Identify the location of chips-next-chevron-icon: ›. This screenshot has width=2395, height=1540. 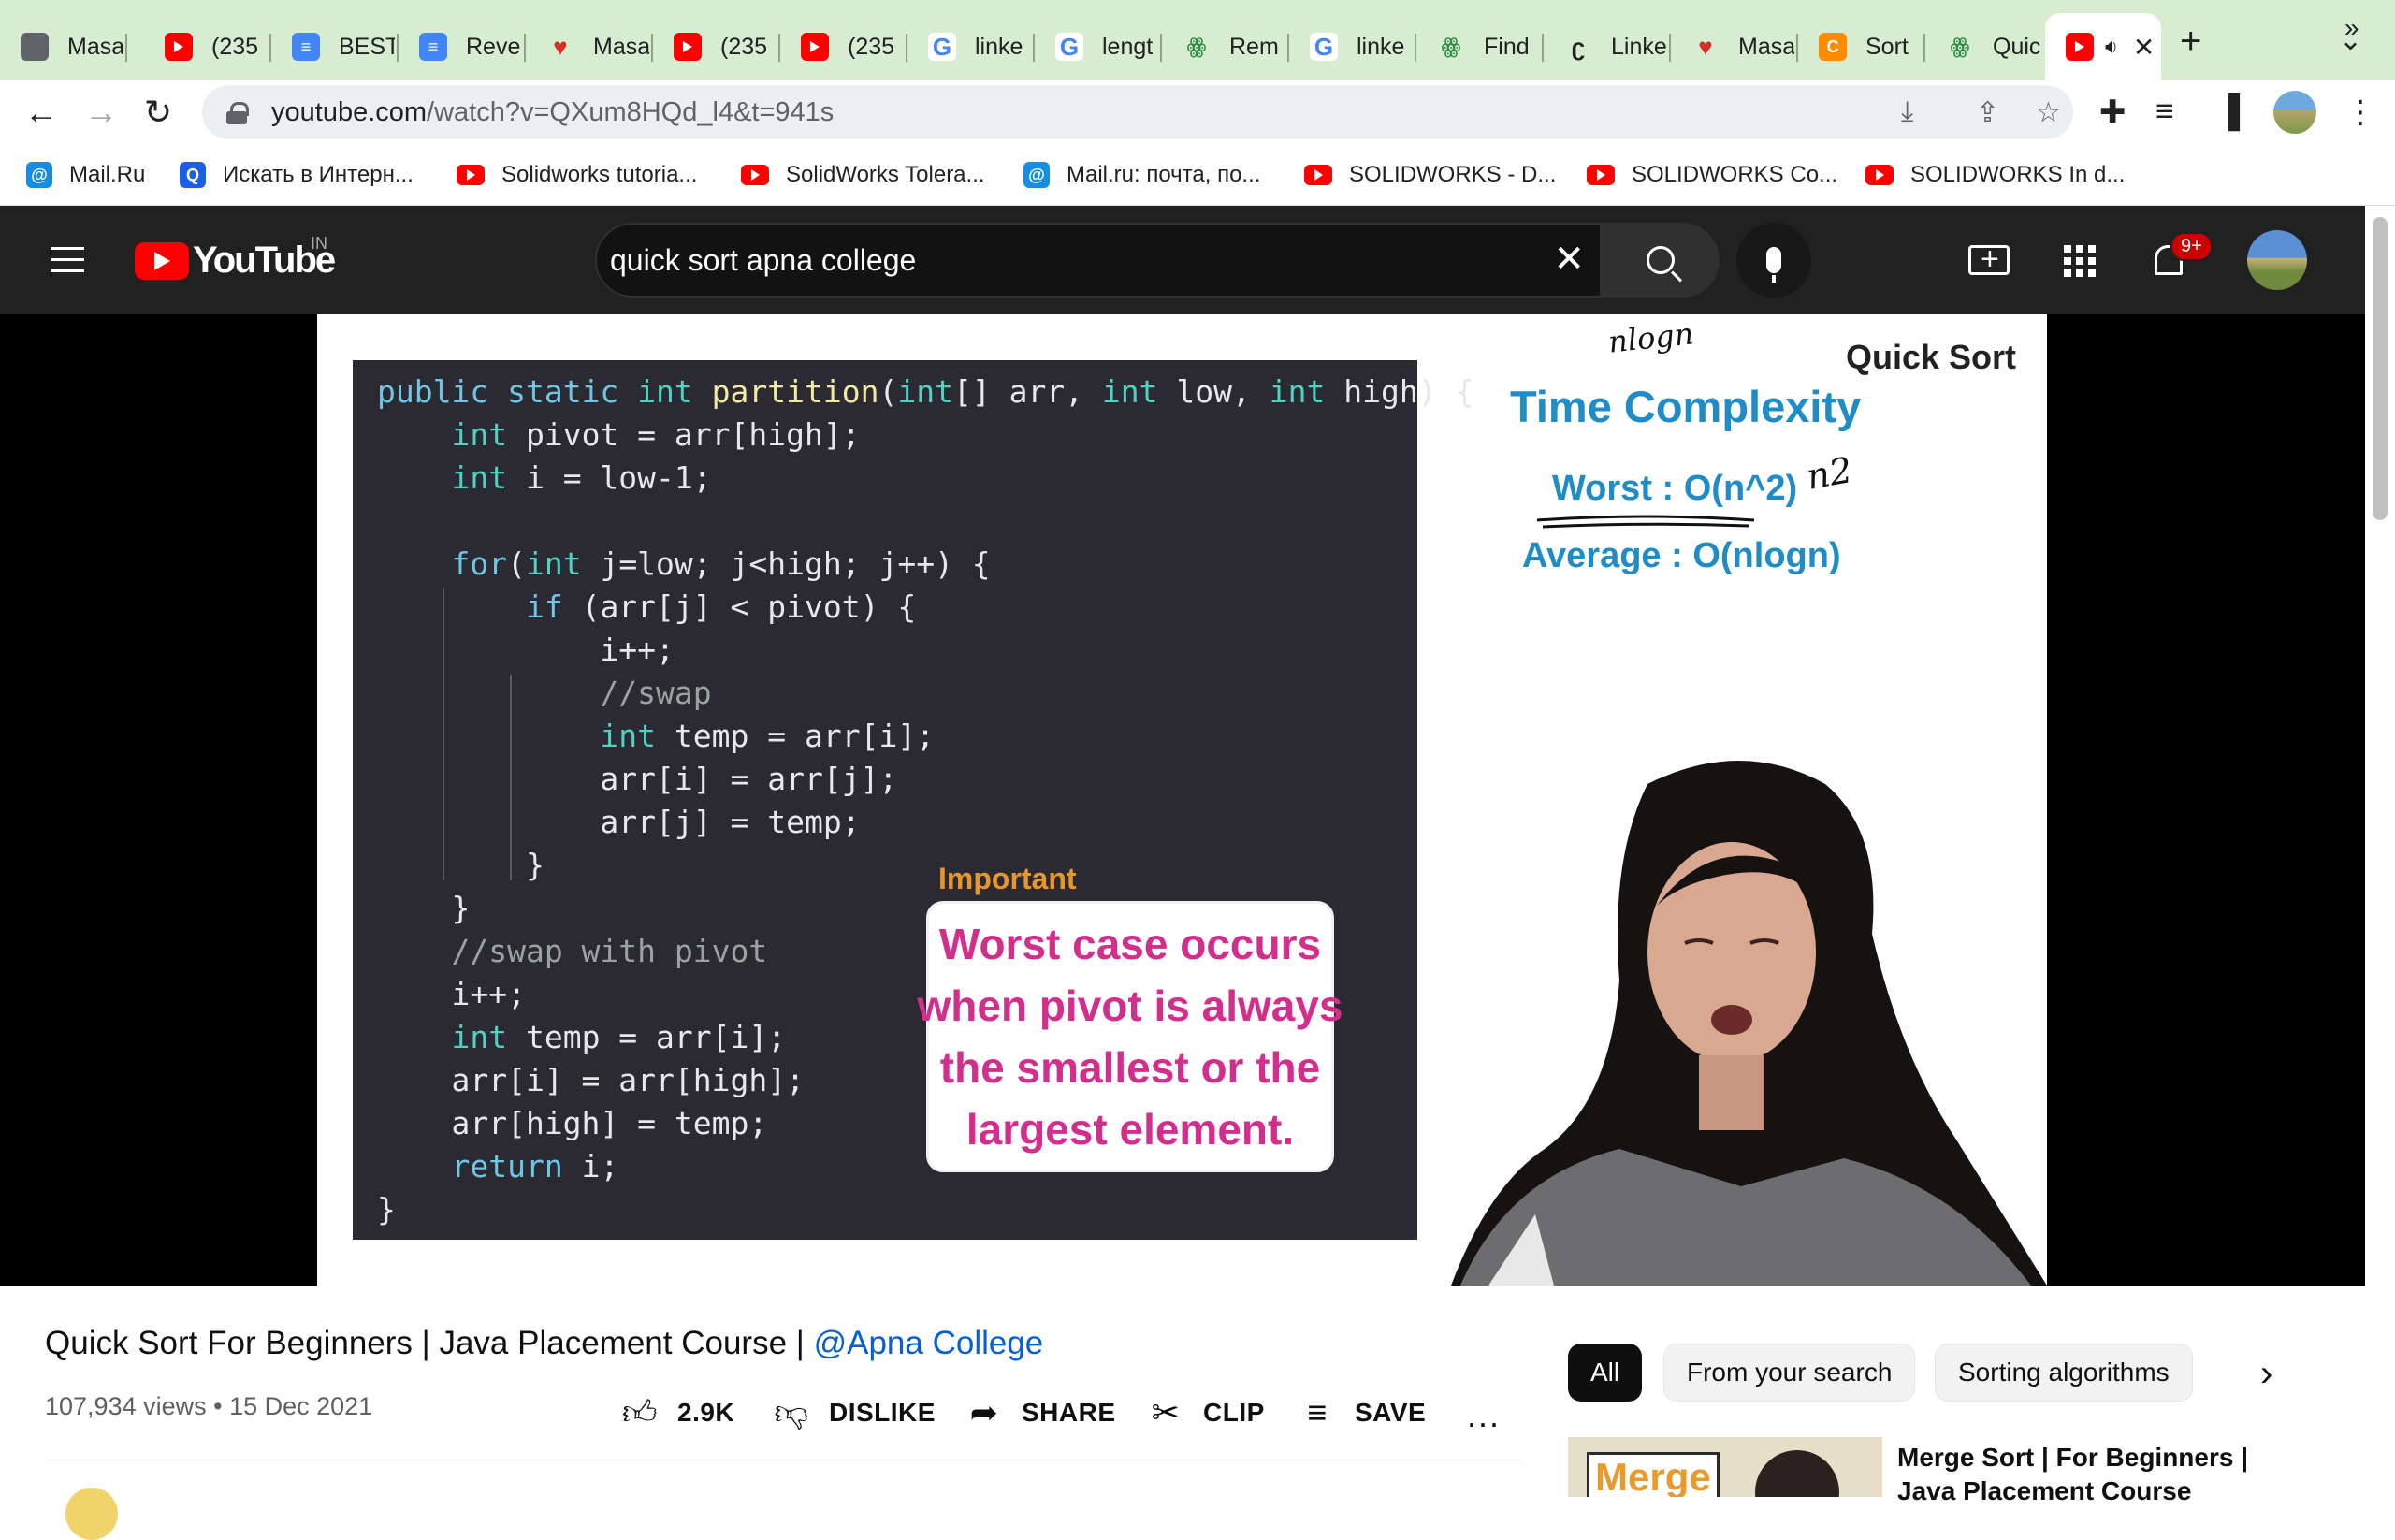
(2266, 1374).